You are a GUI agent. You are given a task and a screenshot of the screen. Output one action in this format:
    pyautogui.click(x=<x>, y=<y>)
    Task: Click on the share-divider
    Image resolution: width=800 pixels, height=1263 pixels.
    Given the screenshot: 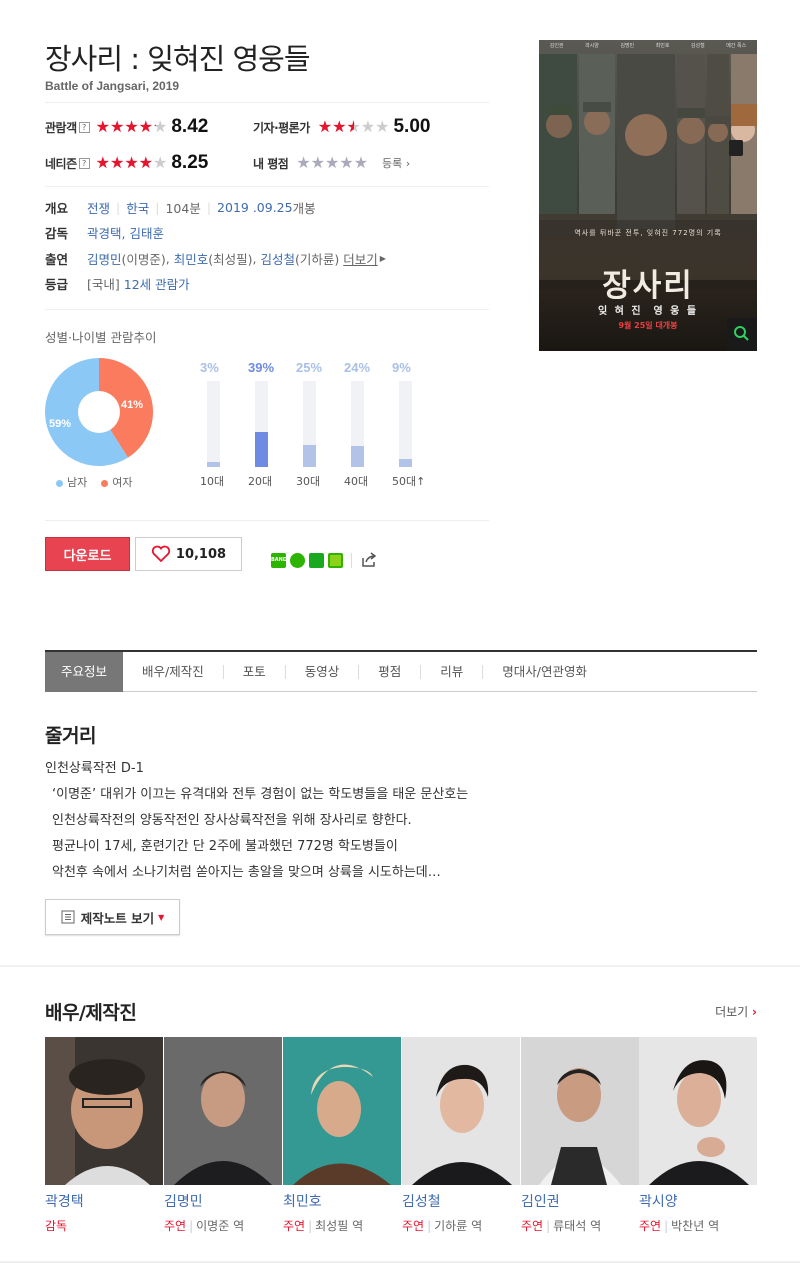 What is the action you would take?
    pyautogui.click(x=351, y=560)
    